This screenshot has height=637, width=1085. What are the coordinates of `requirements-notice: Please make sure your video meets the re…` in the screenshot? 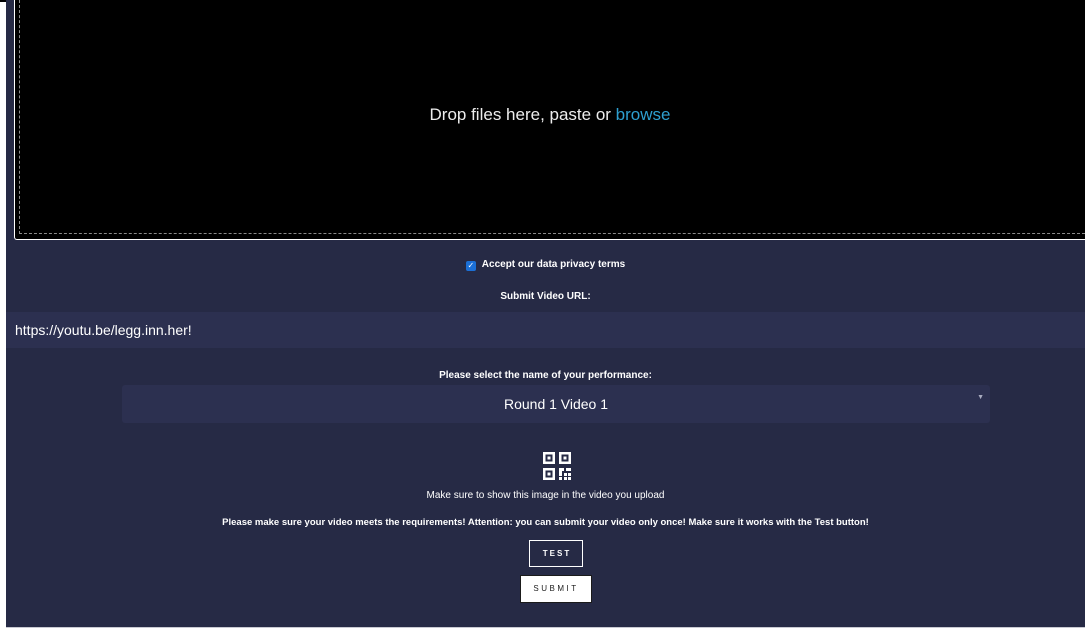 It's located at (545, 522).